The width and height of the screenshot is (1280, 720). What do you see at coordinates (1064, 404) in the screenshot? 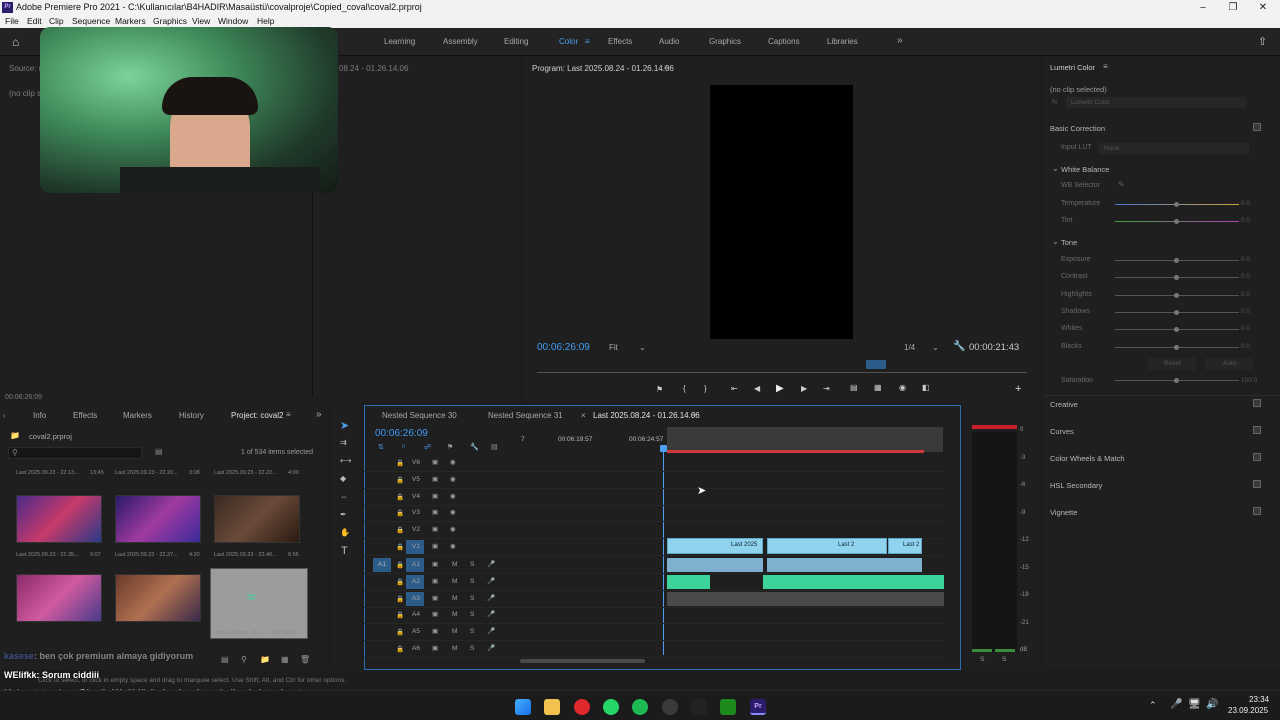
I see `section-creative: Creative` at bounding box center [1064, 404].